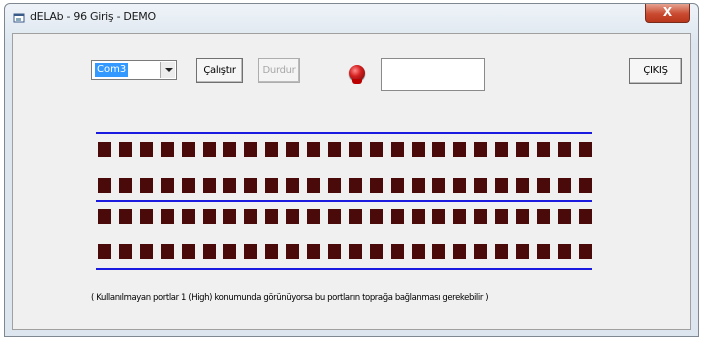 The width and height of the screenshot is (705, 341). What do you see at coordinates (219, 70) in the screenshot?
I see `start-button: Çalıştır` at bounding box center [219, 70].